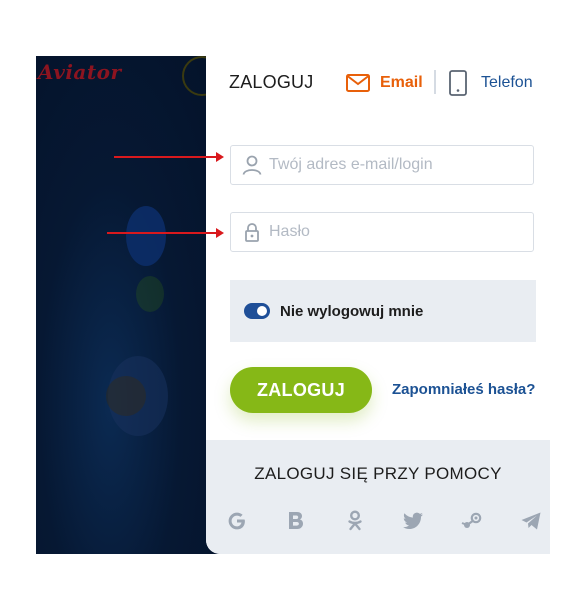 The image size is (586, 594). I want to click on remember-me-toggle, so click(257, 311).